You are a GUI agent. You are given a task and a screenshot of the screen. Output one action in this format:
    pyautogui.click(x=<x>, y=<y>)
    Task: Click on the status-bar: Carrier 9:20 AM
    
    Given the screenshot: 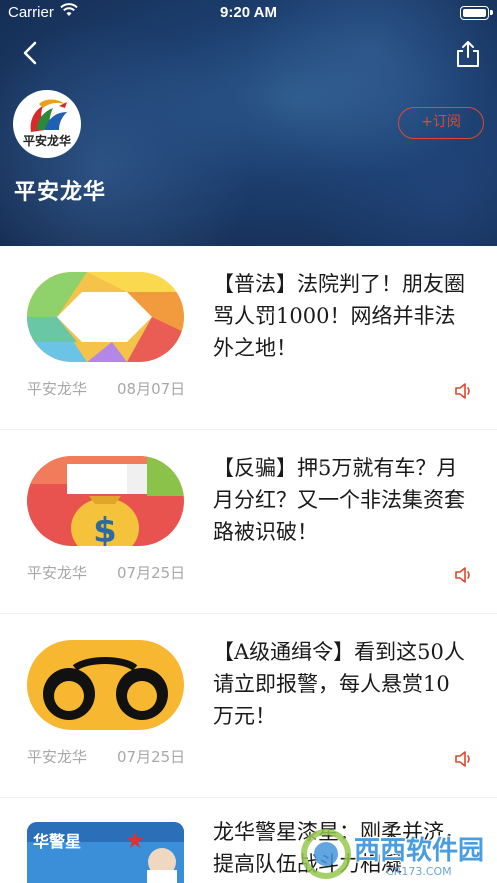 What is the action you would take?
    pyautogui.click(x=248, y=13)
    